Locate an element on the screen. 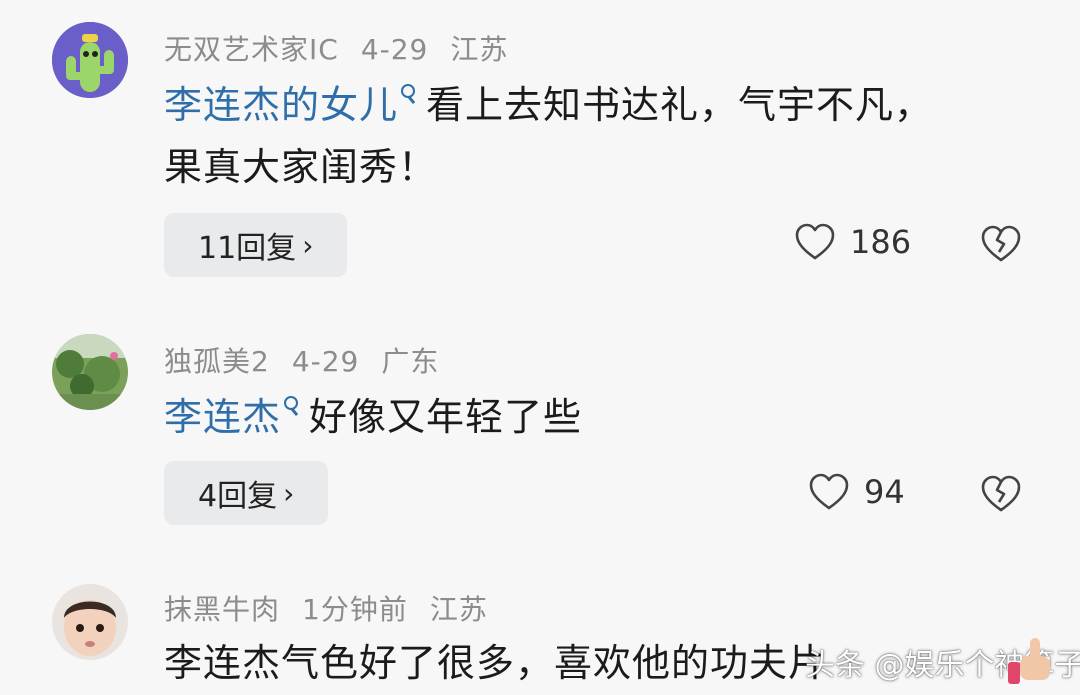 The height and width of the screenshot is (695, 1080). comment-text: 李连杰 好像又年轻了些 is located at coordinates (373, 417).